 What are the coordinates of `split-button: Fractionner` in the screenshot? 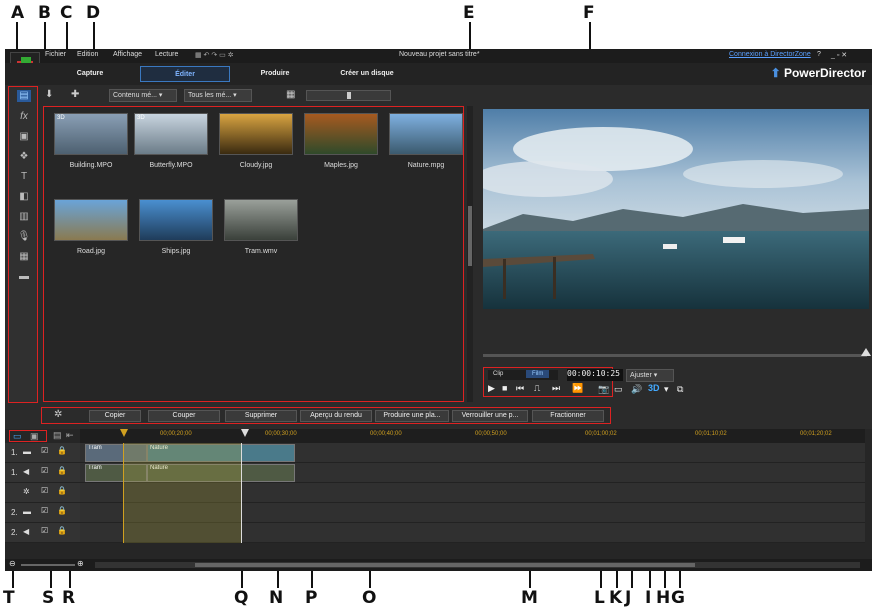 It's located at (568, 416).